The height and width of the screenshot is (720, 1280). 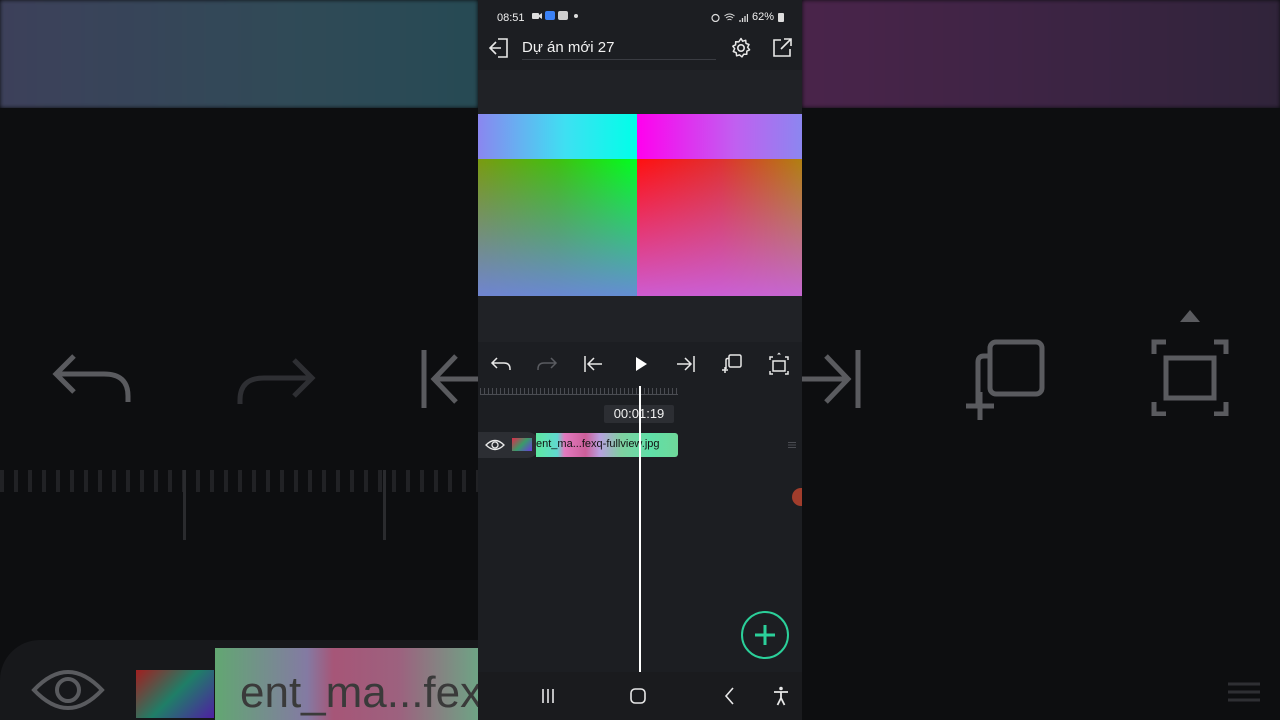 I want to click on skip-start-icon, so click(x=593, y=364).